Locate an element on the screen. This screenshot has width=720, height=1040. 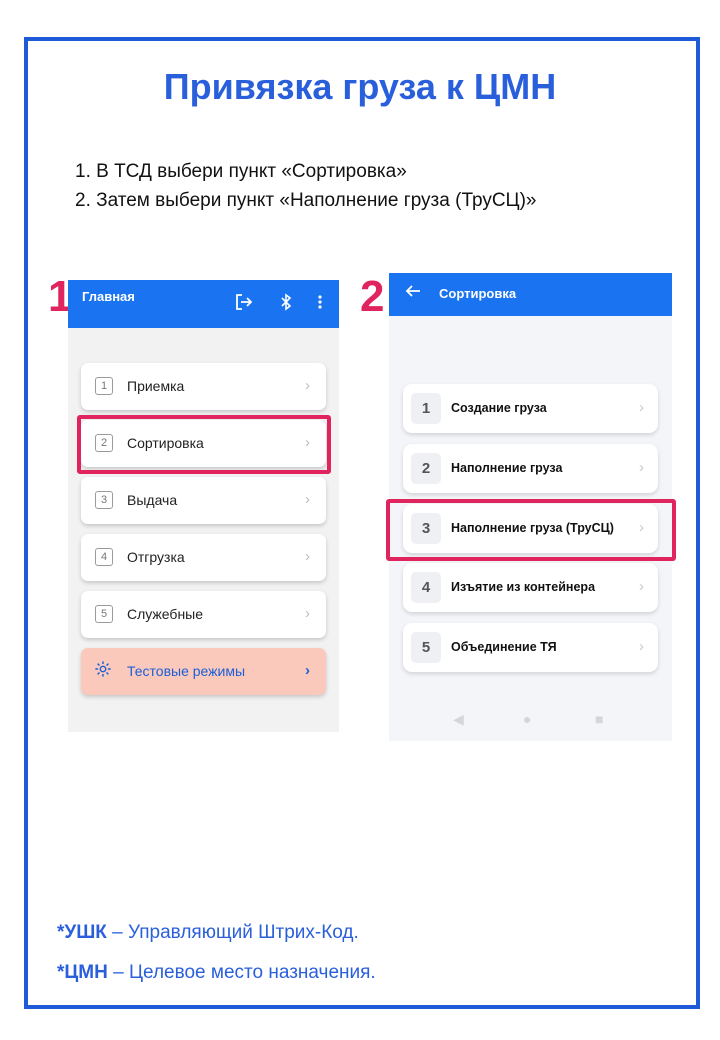
more-vert-icon is located at coordinates (320, 304).